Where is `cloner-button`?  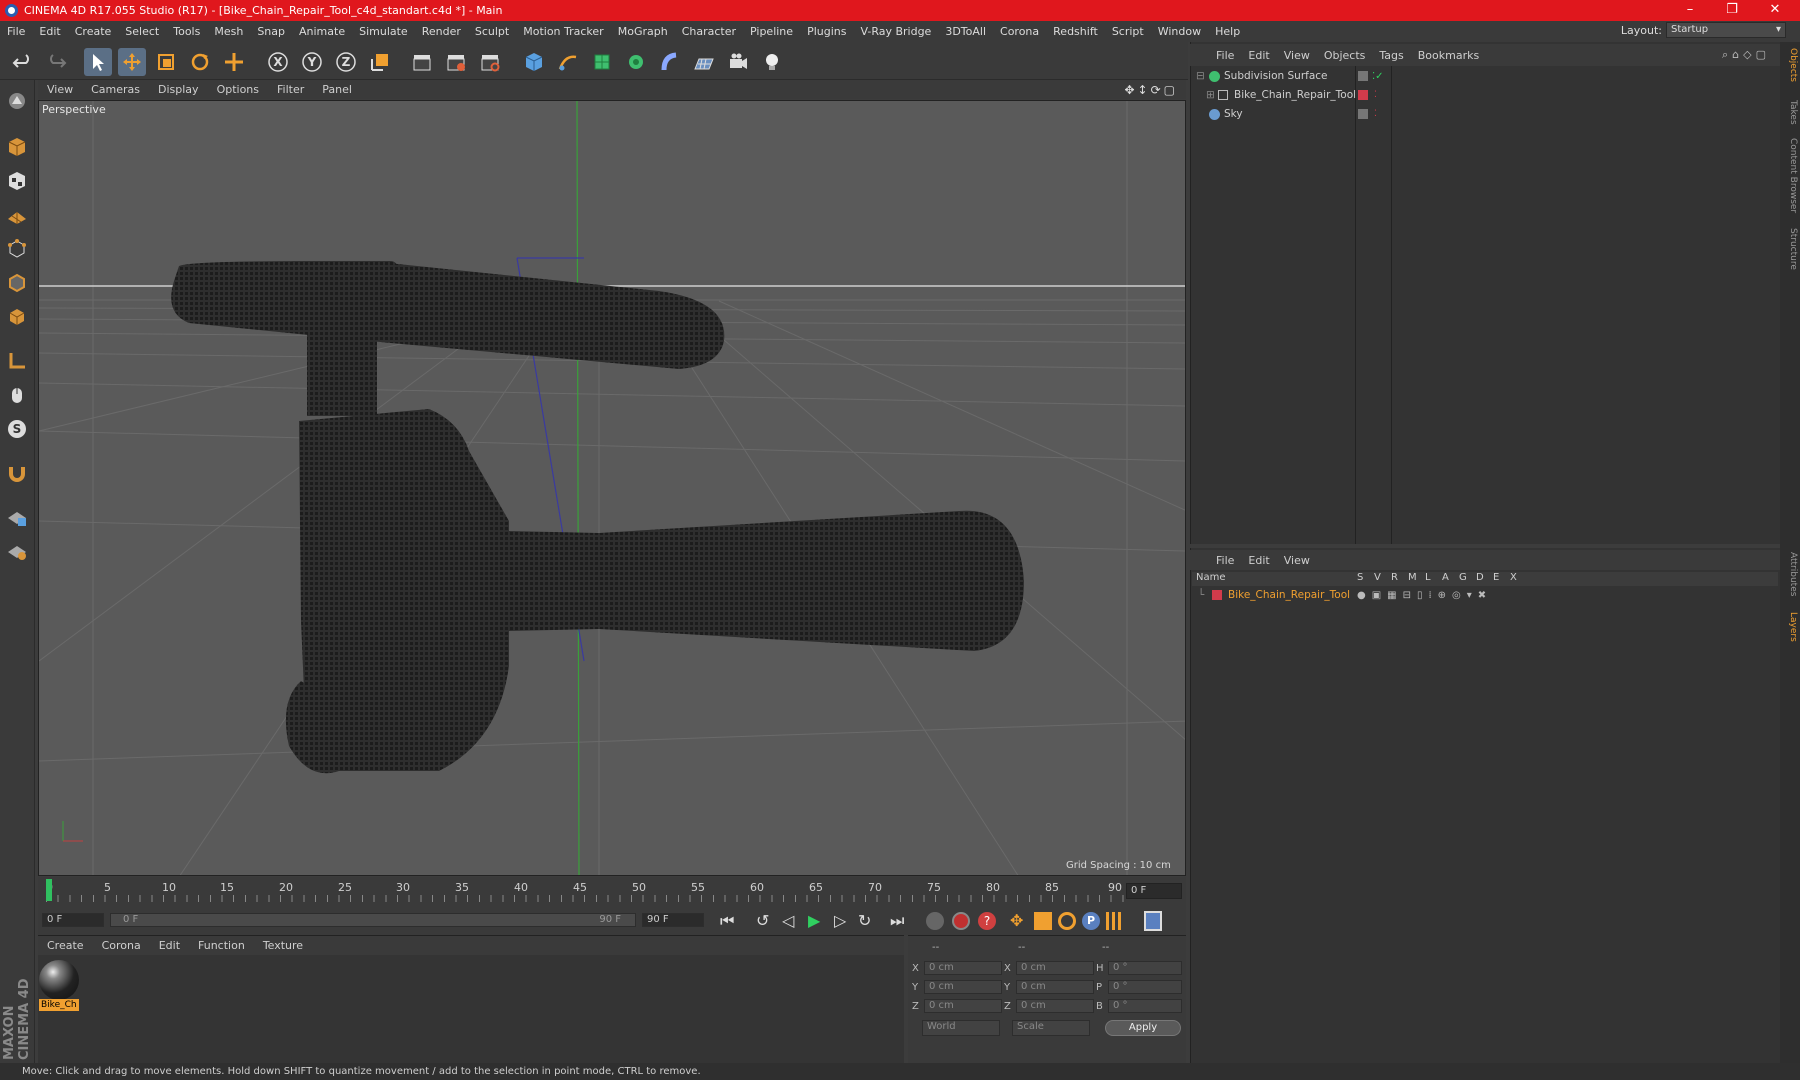
cloner-button is located at coordinates (636, 62).